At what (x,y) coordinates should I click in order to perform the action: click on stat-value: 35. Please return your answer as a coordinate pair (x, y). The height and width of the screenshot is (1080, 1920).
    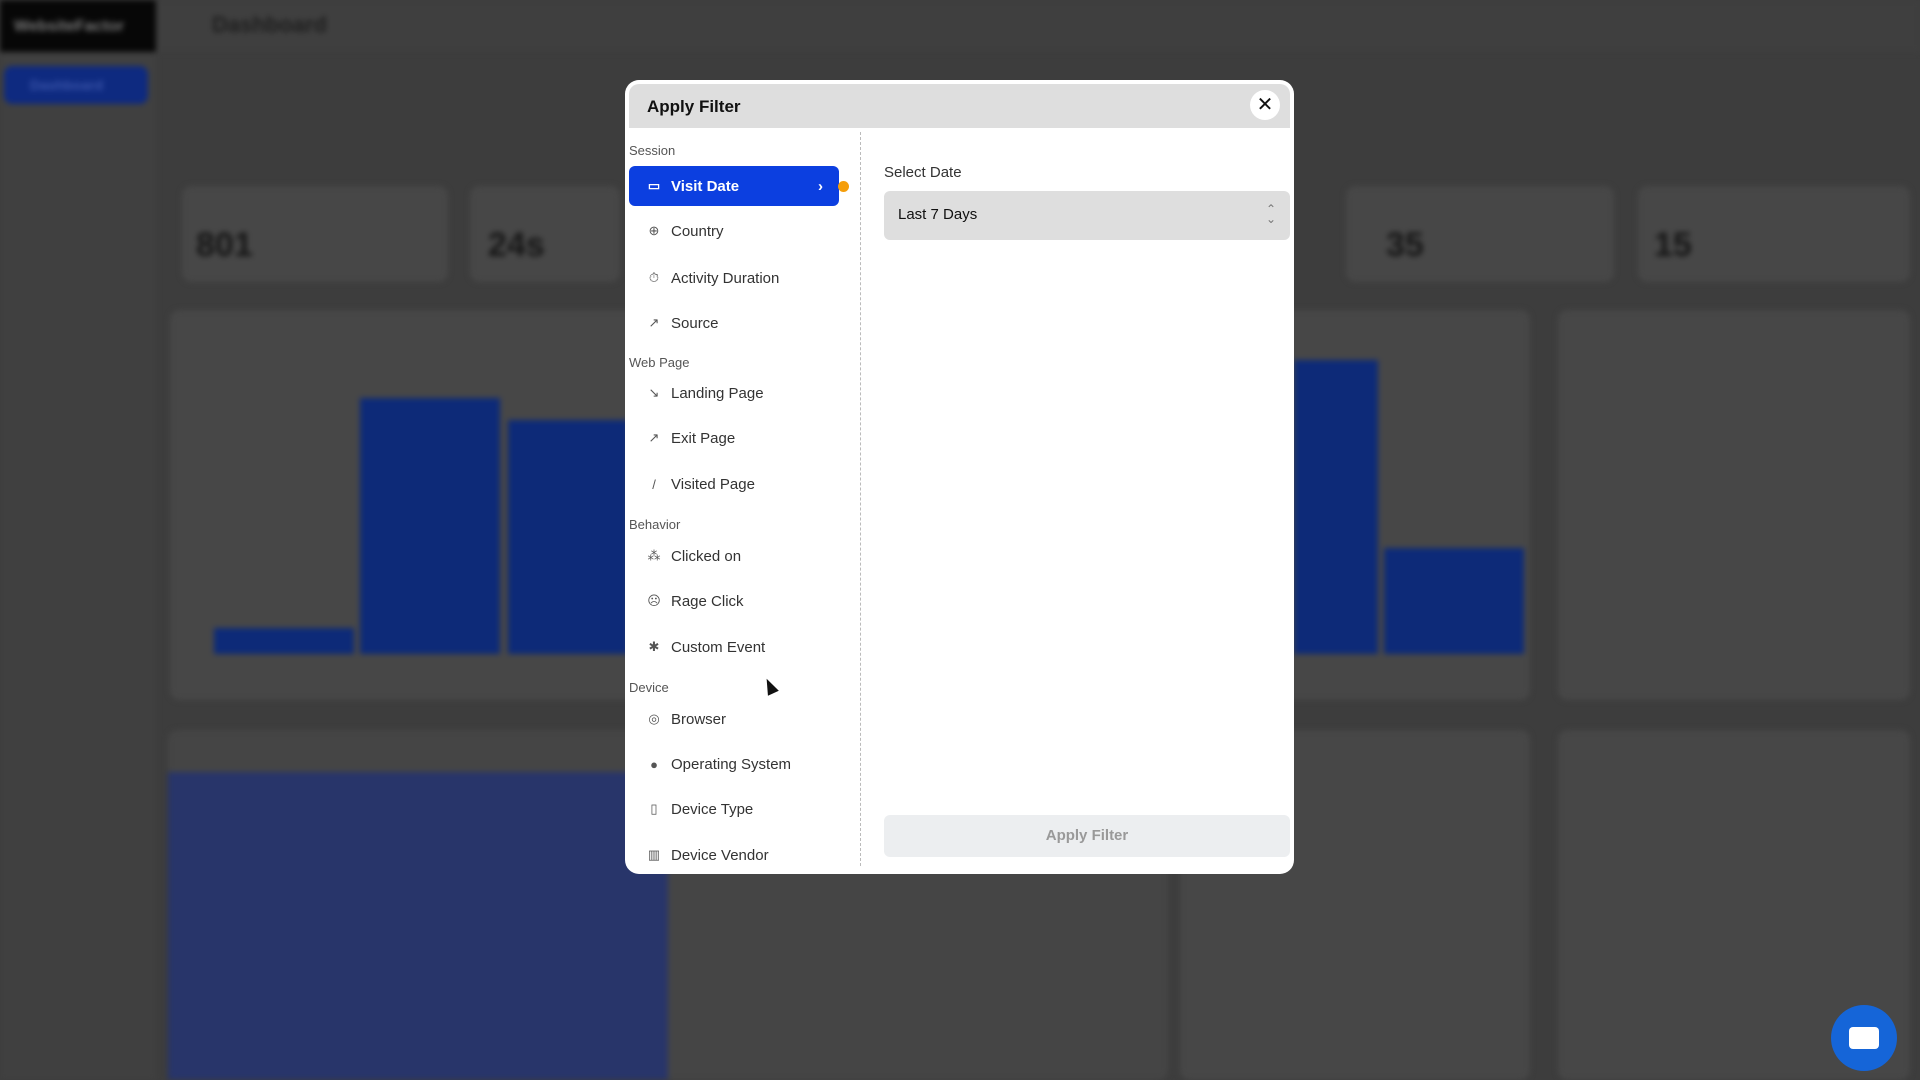
    Looking at the image, I should click on (1405, 245).